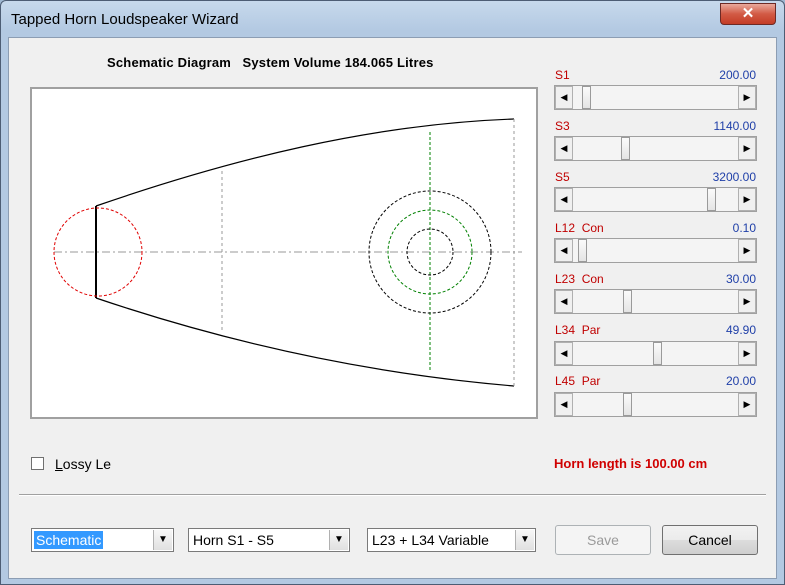 This screenshot has width=785, height=585. I want to click on slider-s3: ◀ ▶, so click(655, 148).